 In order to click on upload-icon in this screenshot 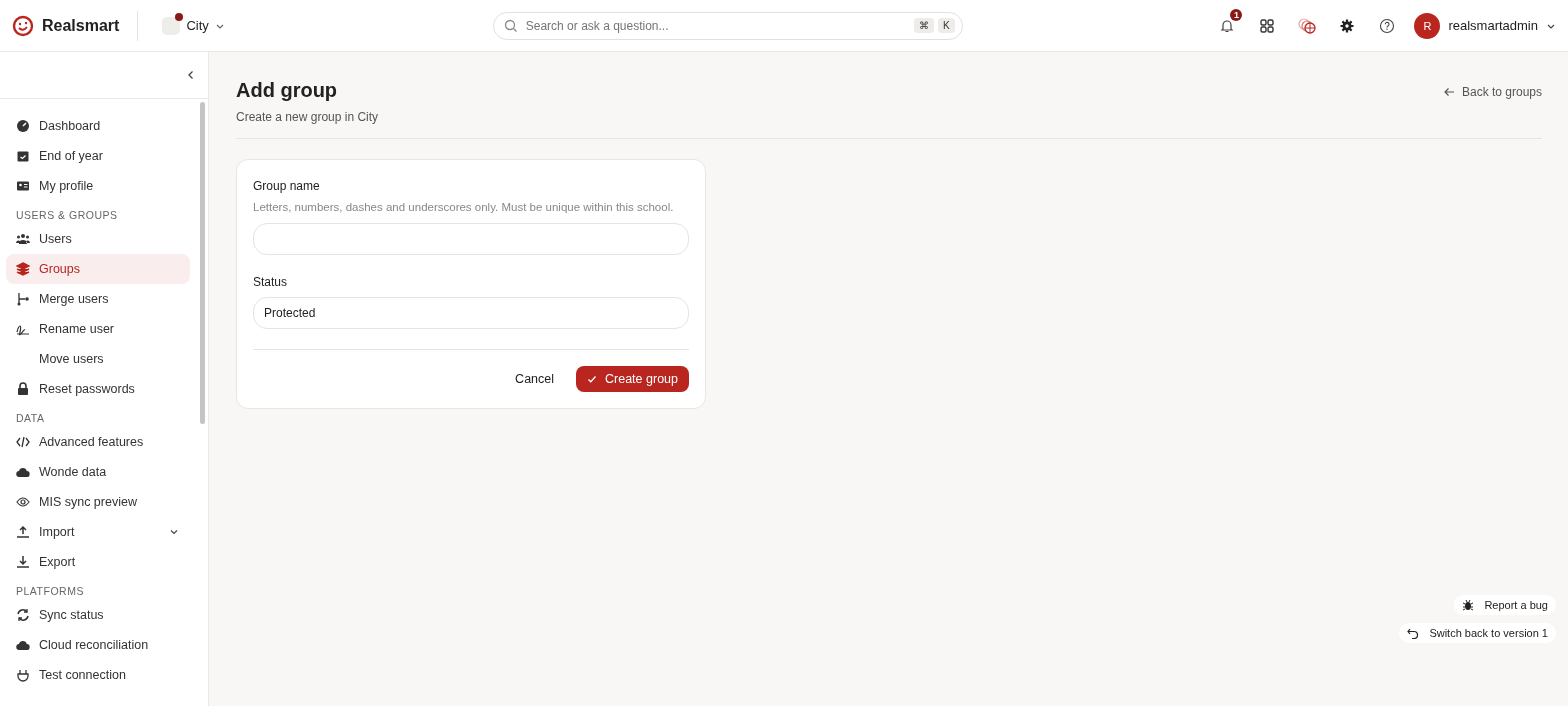, I will do `click(23, 532)`.